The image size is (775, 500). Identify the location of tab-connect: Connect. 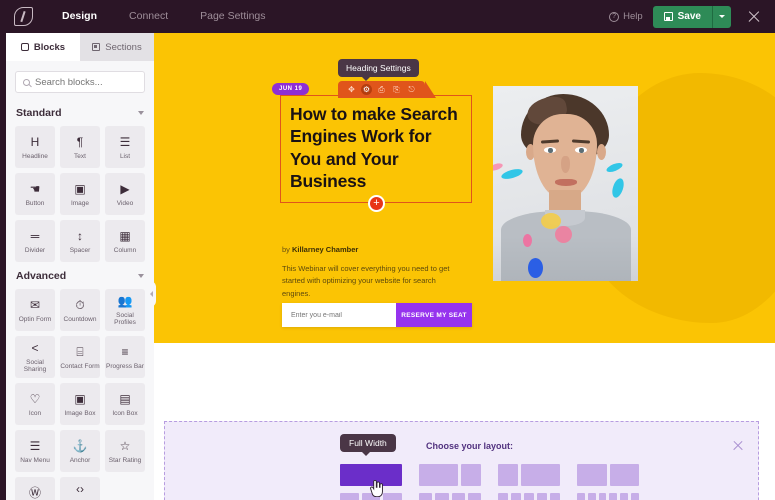
(148, 16).